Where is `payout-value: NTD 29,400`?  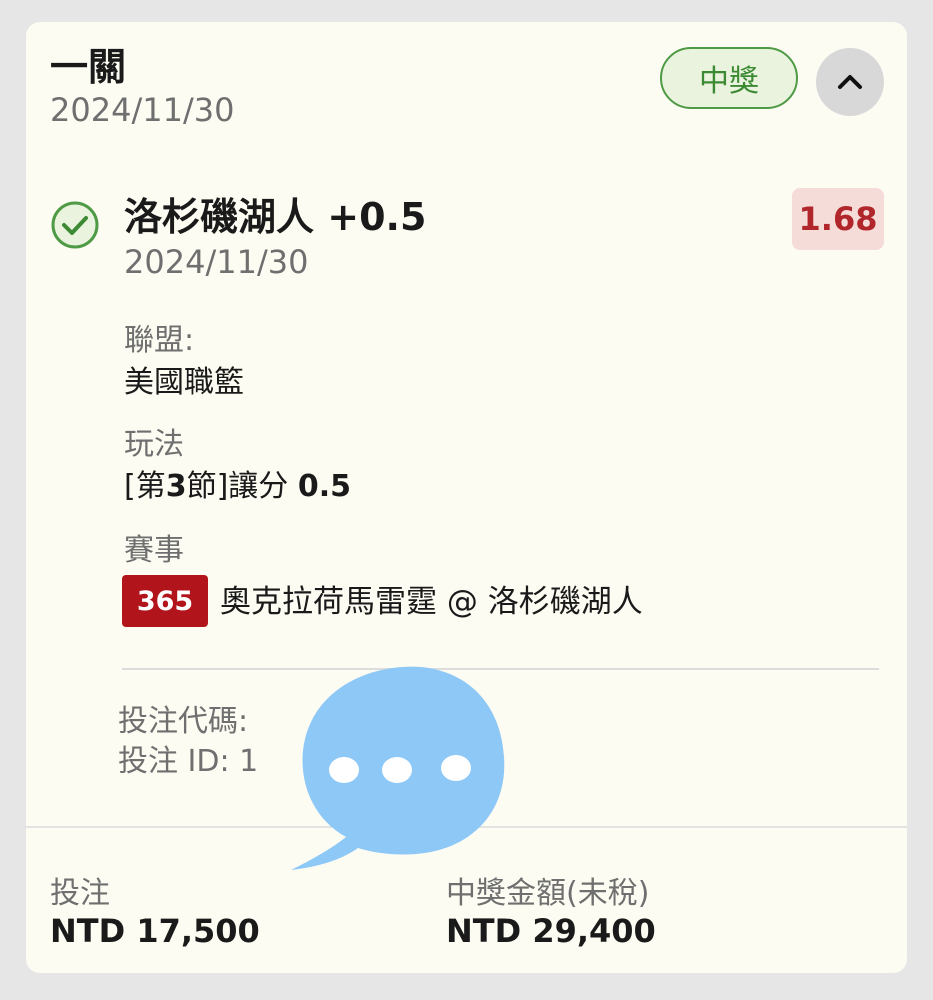 payout-value: NTD 29,400 is located at coordinates (551, 931).